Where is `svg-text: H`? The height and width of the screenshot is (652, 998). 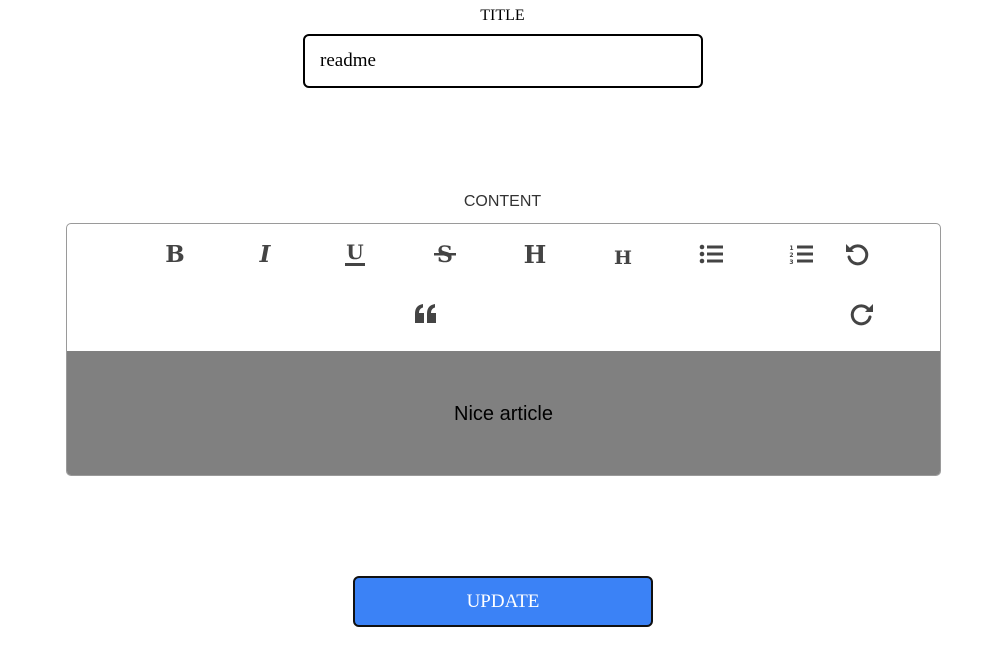
svg-text: H is located at coordinates (535, 254).